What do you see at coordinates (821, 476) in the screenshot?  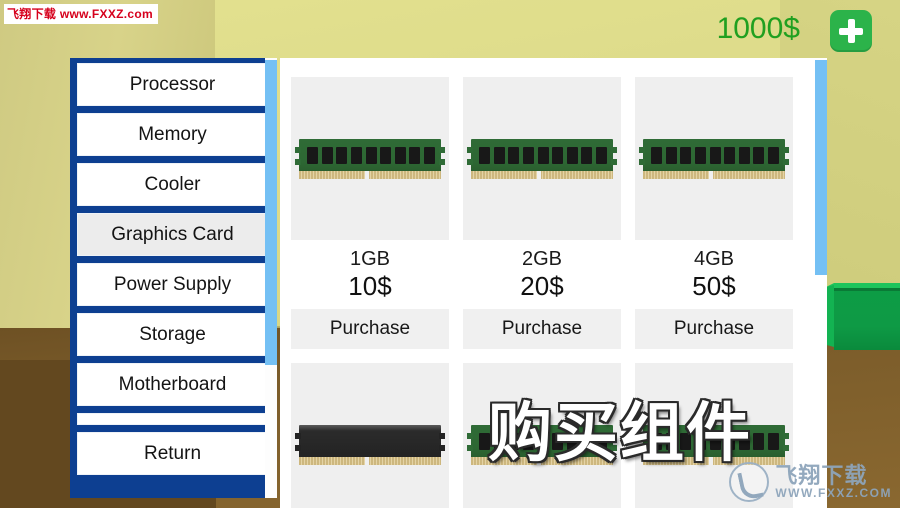 I see `watermark-site-name: 飞翔下载` at bounding box center [821, 476].